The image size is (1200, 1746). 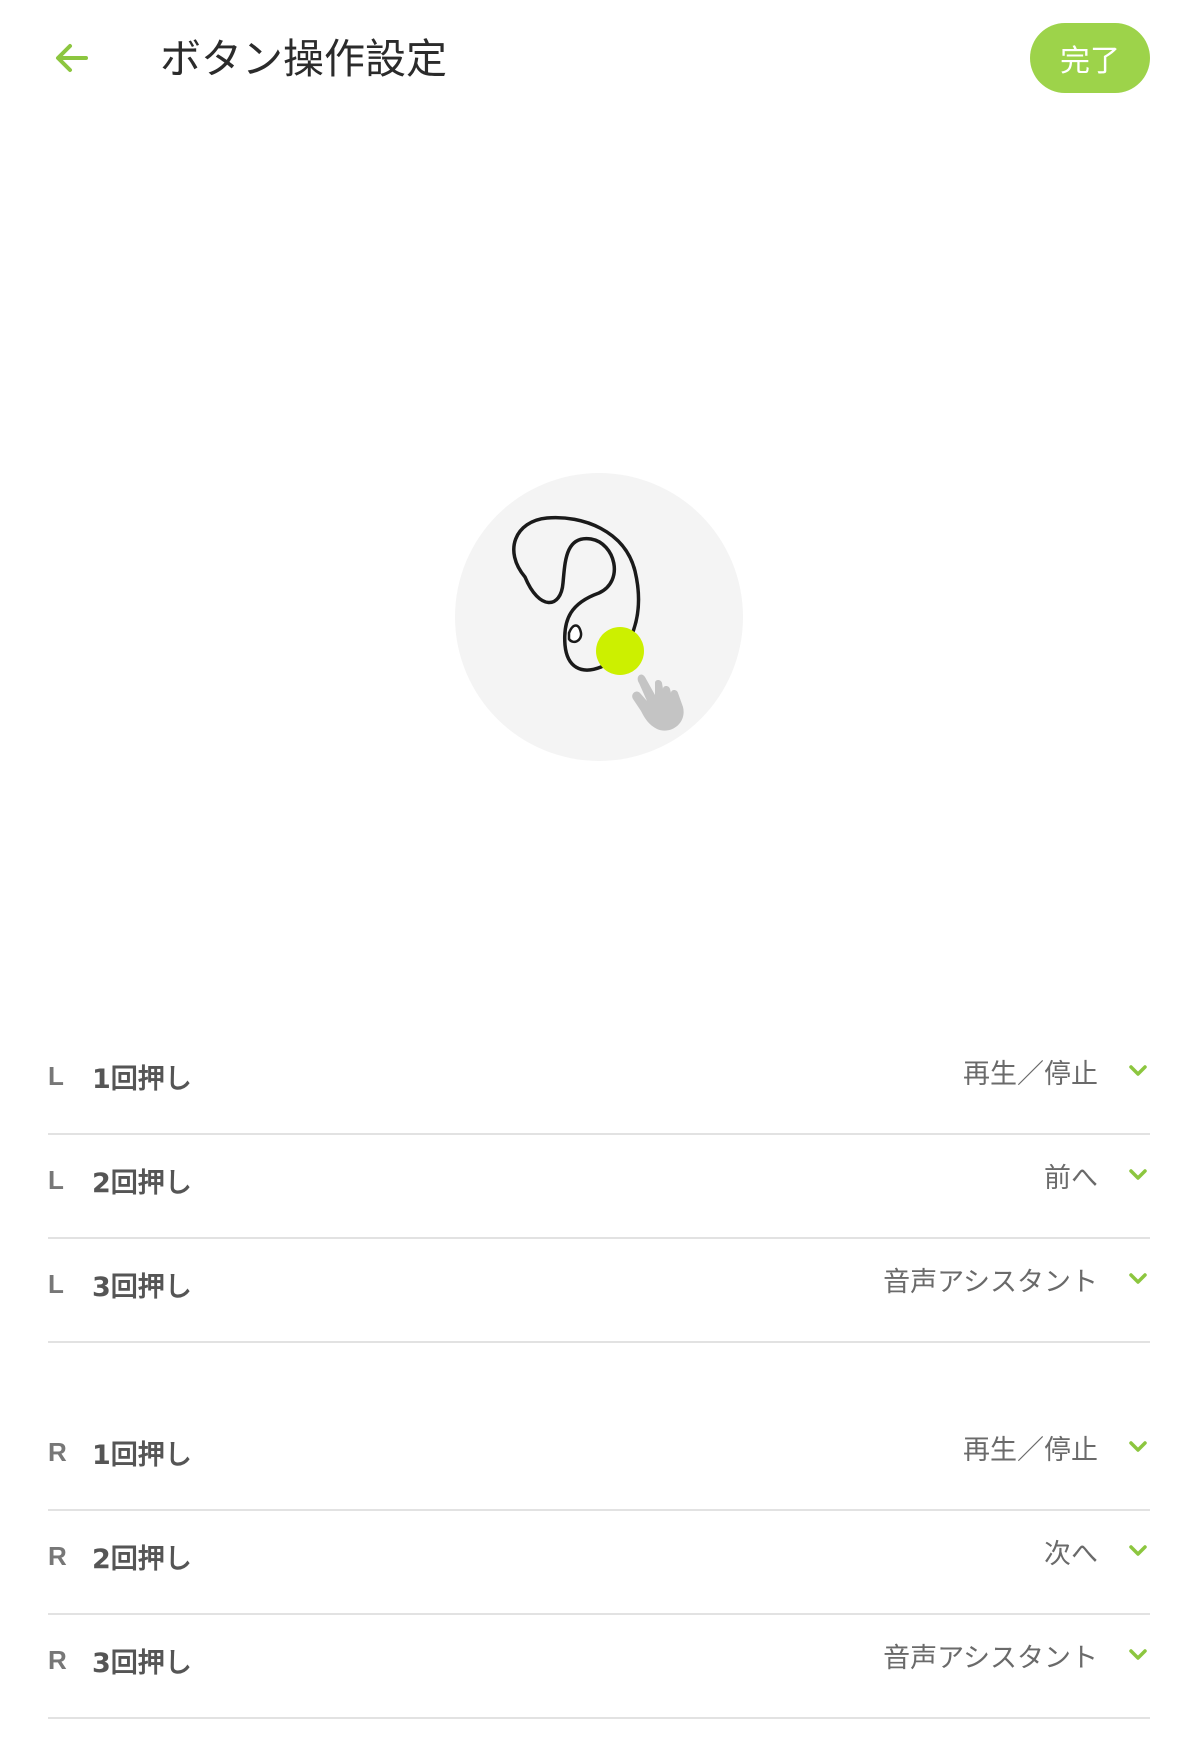 What do you see at coordinates (620, 651) in the screenshot?
I see `button-highlight-dot` at bounding box center [620, 651].